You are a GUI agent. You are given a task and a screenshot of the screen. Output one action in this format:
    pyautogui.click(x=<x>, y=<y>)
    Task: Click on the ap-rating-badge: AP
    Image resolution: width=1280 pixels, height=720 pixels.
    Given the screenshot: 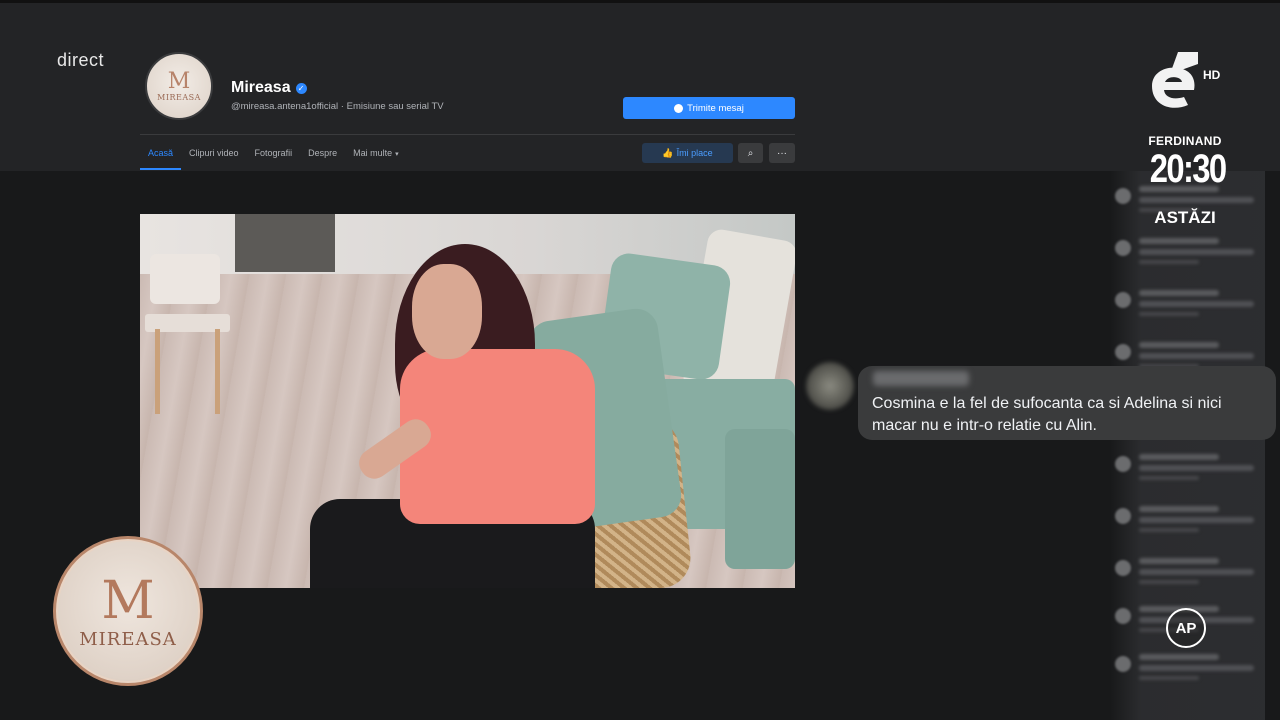 What is the action you would take?
    pyautogui.click(x=1186, y=628)
    